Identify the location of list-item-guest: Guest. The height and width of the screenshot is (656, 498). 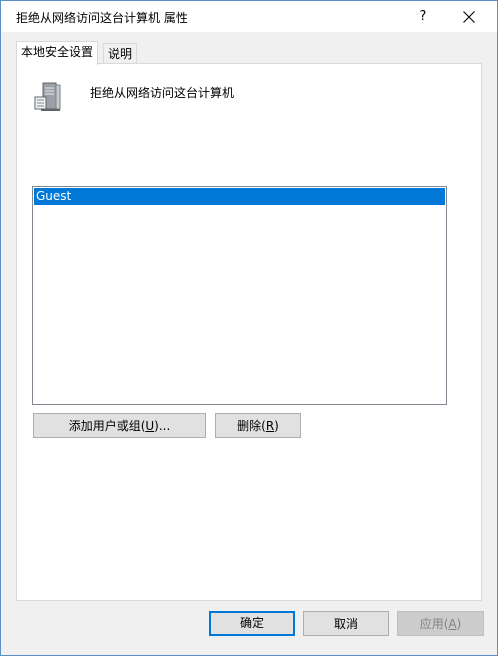
(239, 196).